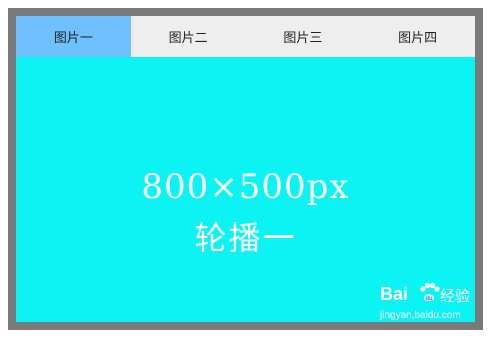  What do you see at coordinates (417, 36) in the screenshot?
I see `tab-image-4: 图片四` at bounding box center [417, 36].